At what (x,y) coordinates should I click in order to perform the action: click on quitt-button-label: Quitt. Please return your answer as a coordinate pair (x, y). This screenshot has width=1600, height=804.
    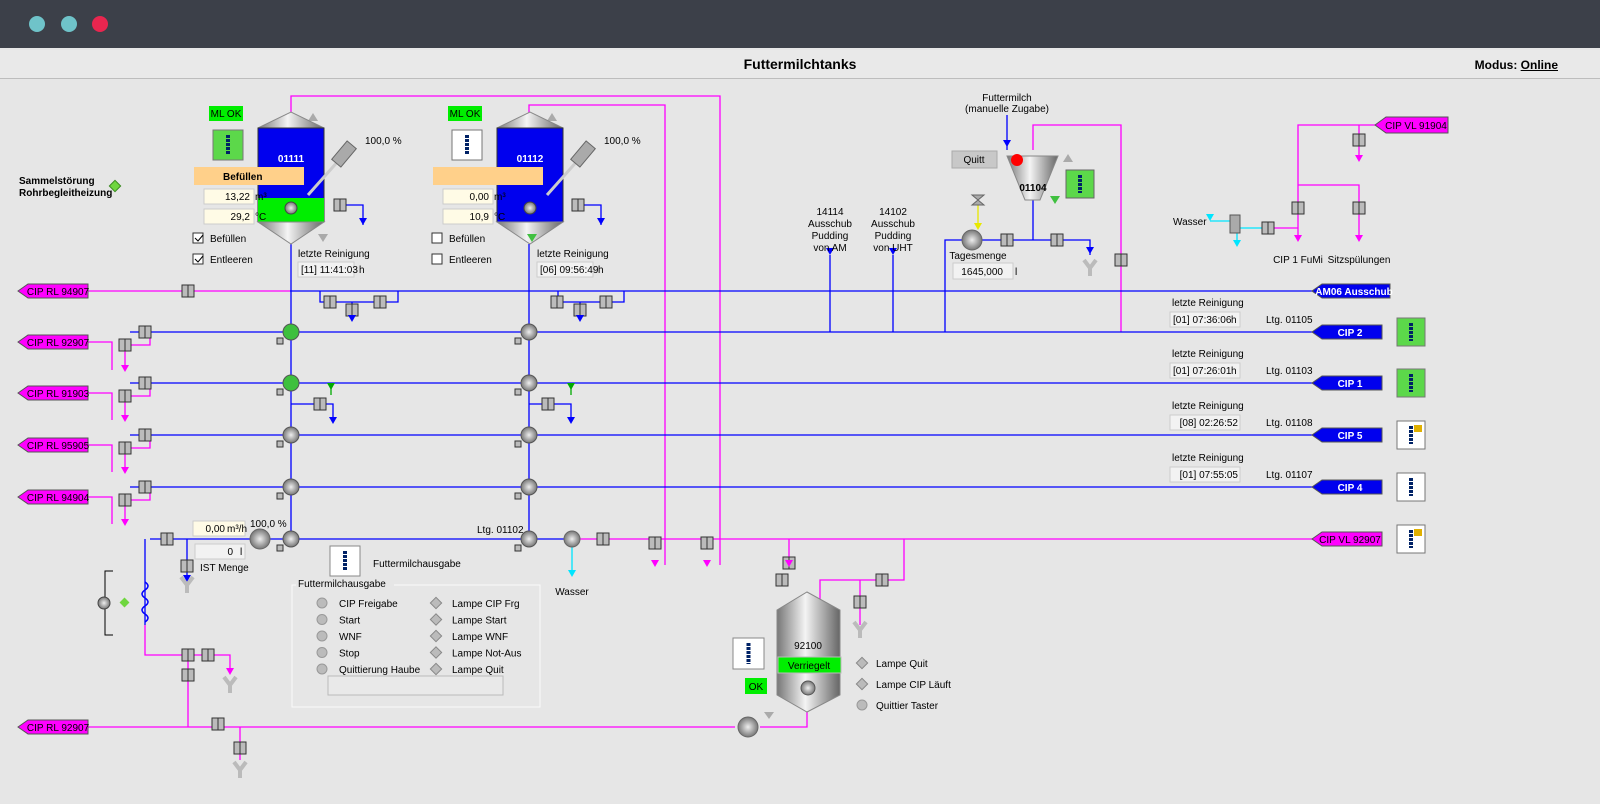
    Looking at the image, I should click on (973, 160).